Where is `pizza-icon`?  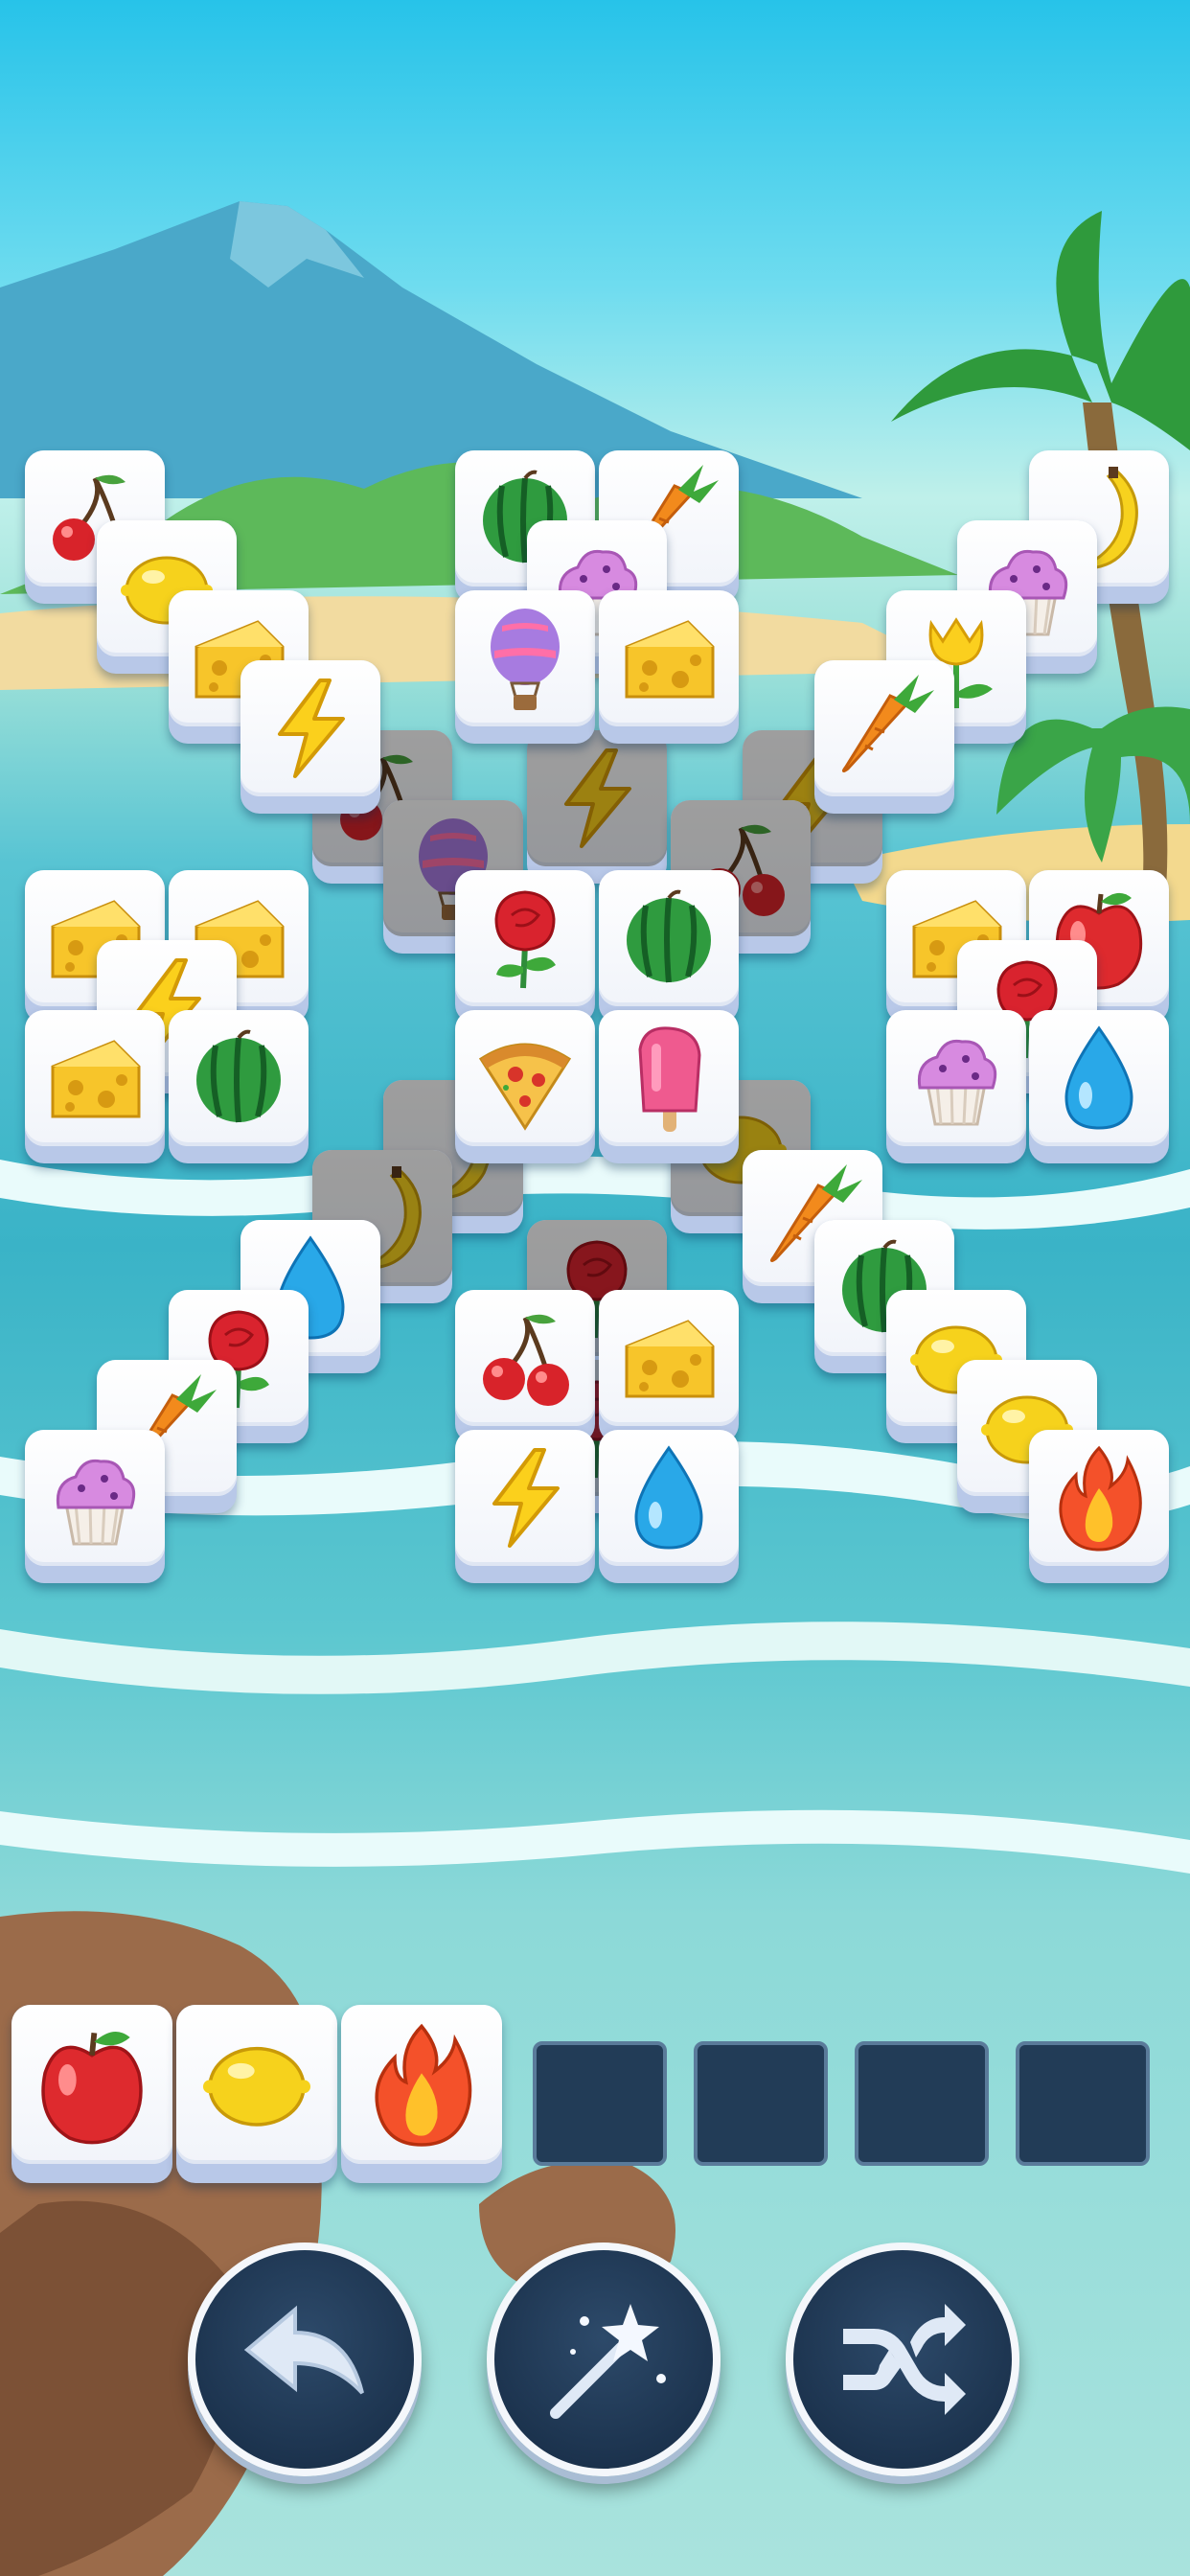
pizza-icon is located at coordinates (526, 1087).